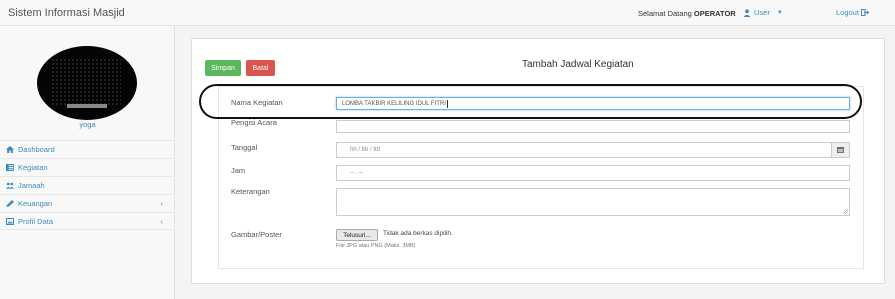  What do you see at coordinates (10, 185) in the screenshot?
I see `users-icon` at bounding box center [10, 185].